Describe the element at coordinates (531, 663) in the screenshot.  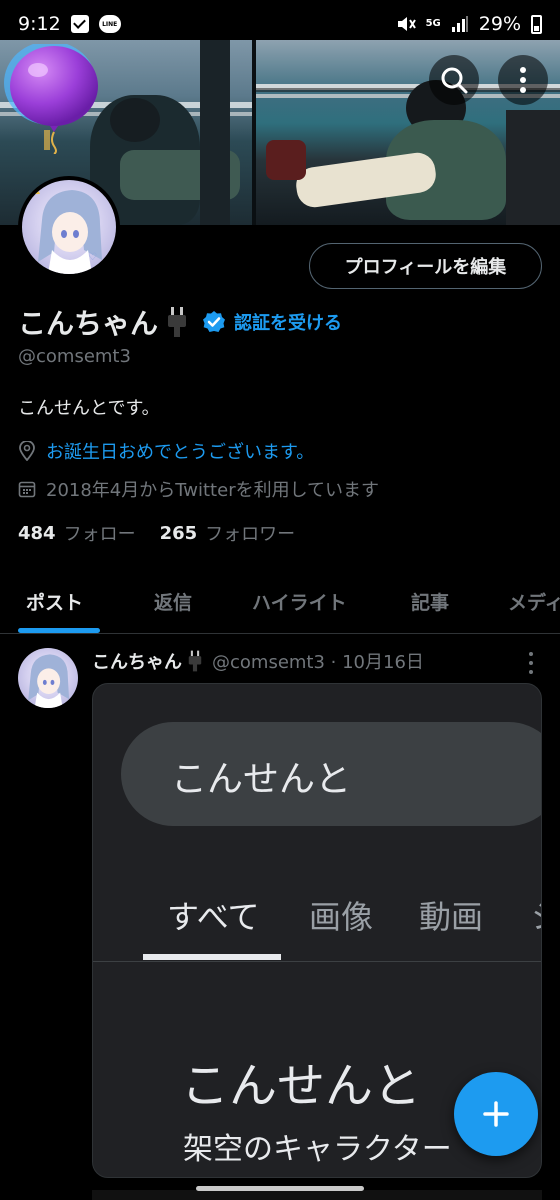
I see `post-more-button` at that location.